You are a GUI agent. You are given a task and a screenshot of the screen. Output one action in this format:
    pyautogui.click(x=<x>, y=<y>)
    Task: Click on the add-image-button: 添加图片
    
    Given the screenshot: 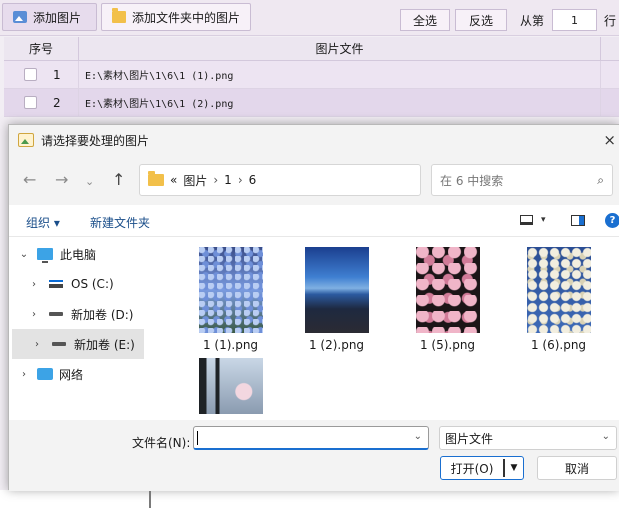 What is the action you would take?
    pyautogui.click(x=49, y=17)
    